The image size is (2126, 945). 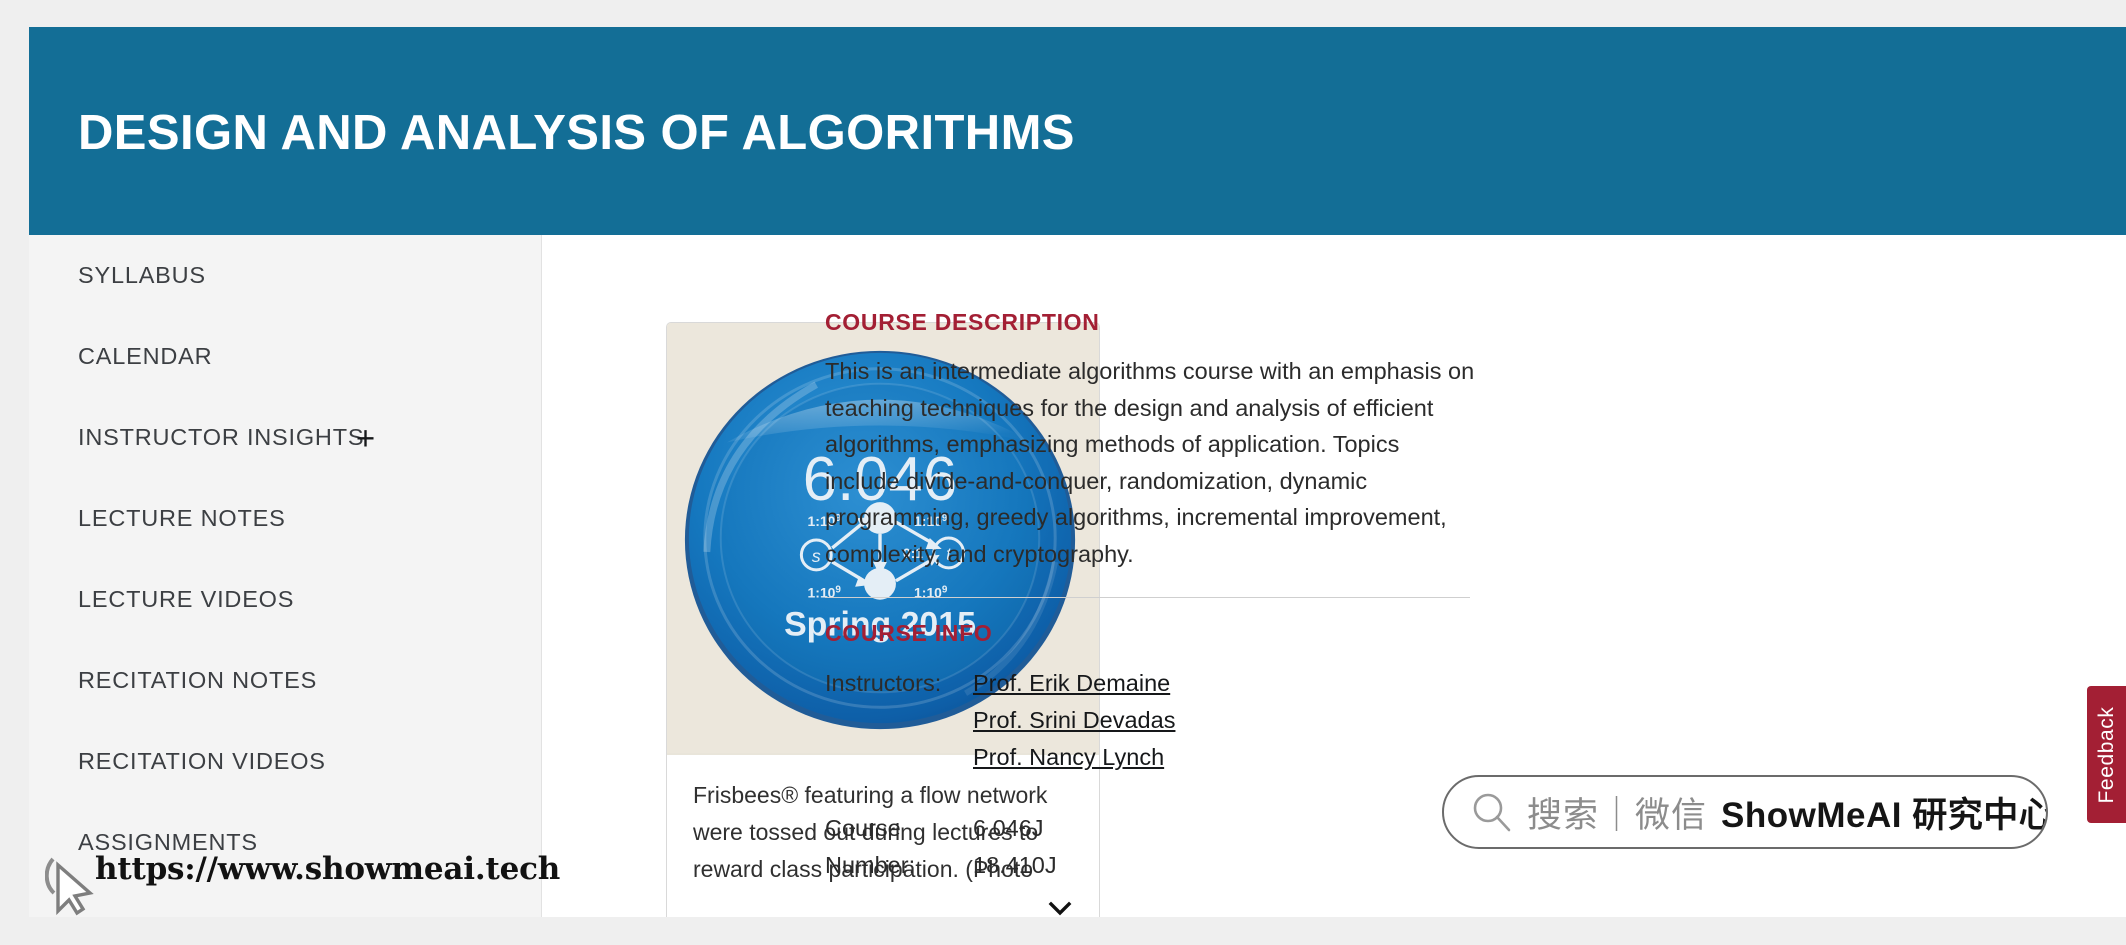 What do you see at coordinates (328, 869) in the screenshot?
I see `watermark-url: https://www.showmeai.tech` at bounding box center [328, 869].